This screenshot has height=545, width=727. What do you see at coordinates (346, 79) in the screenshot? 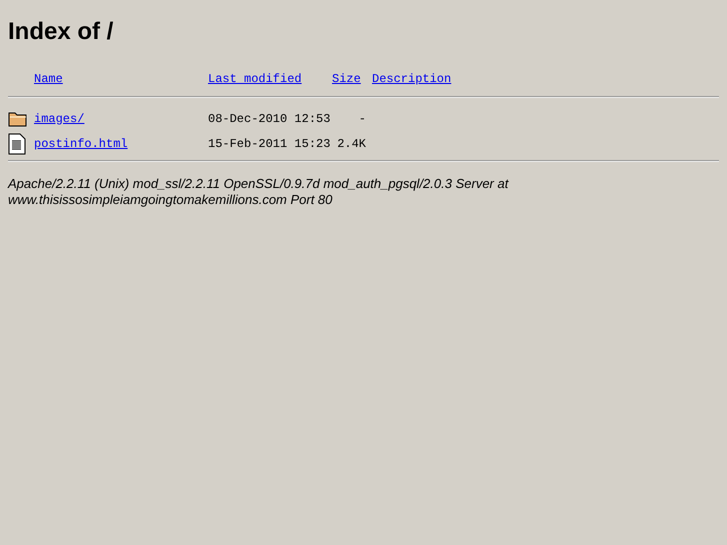
I see `column-header-link: Size` at bounding box center [346, 79].